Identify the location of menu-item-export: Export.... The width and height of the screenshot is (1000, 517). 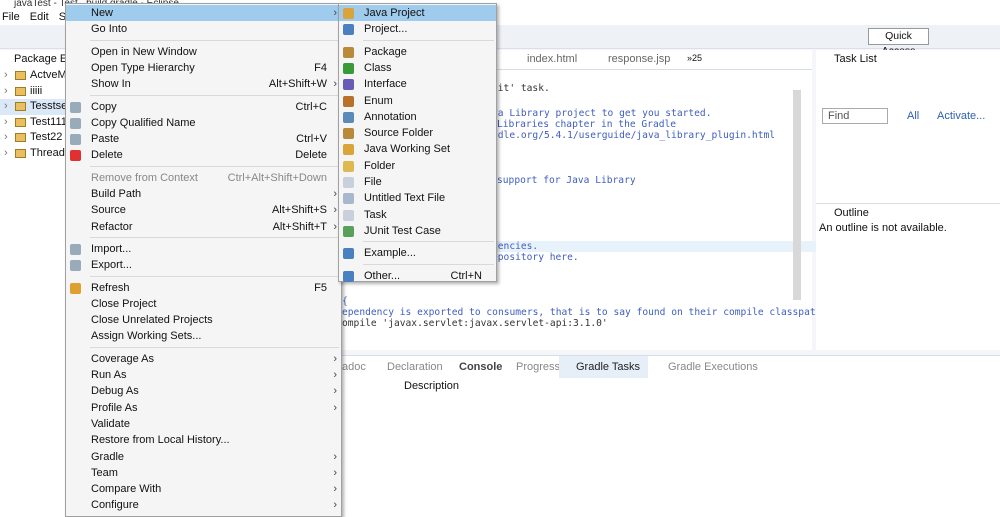
(203, 265).